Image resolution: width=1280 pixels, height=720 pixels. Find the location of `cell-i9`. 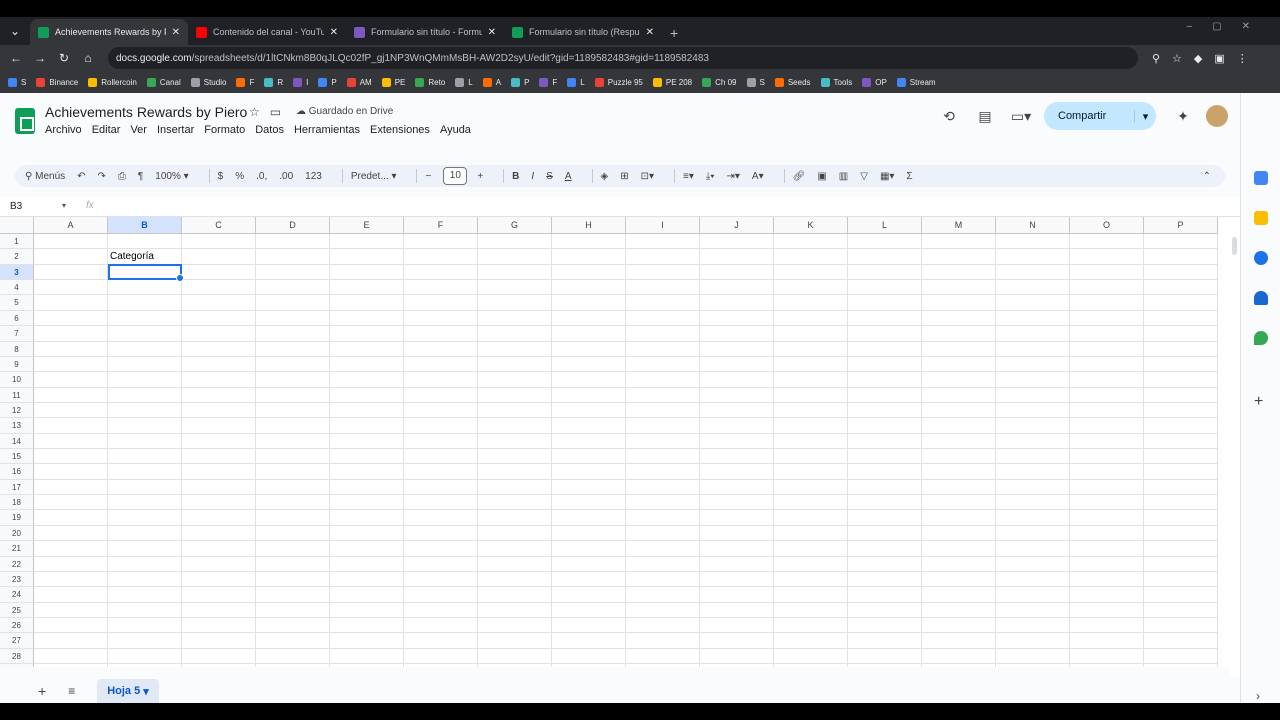

cell-i9 is located at coordinates (663, 364).